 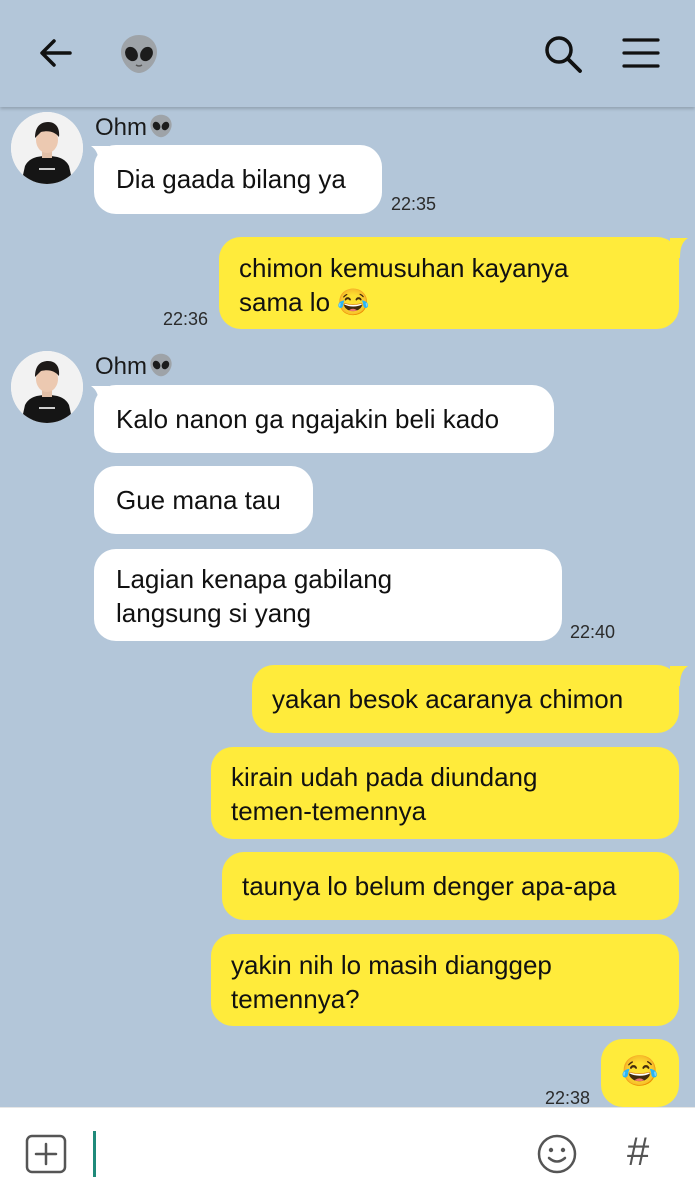 What do you see at coordinates (563, 54) in the screenshot?
I see `search-icon` at bounding box center [563, 54].